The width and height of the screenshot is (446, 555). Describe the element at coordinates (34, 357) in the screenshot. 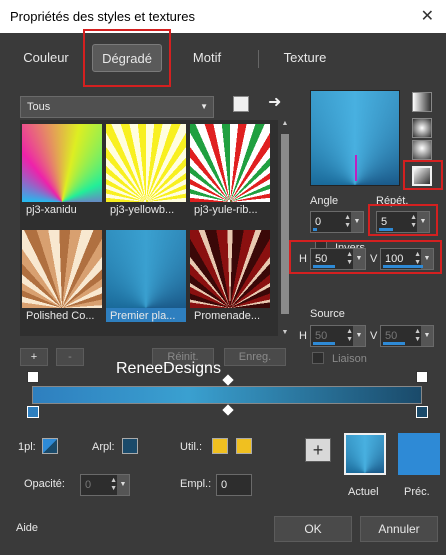

I see `add-gradient-button: +` at that location.